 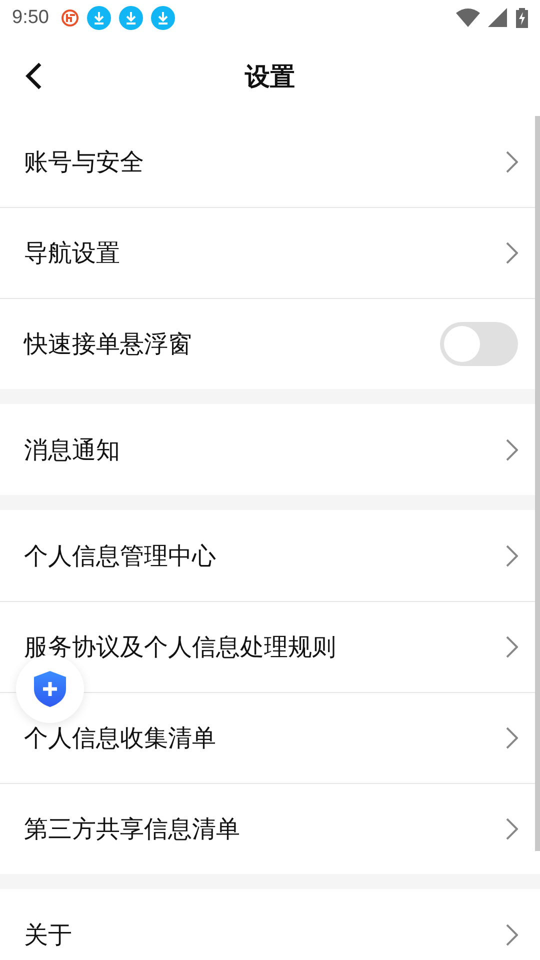 I want to click on settings-item: 快速接单悬浮窗, so click(x=232, y=344).